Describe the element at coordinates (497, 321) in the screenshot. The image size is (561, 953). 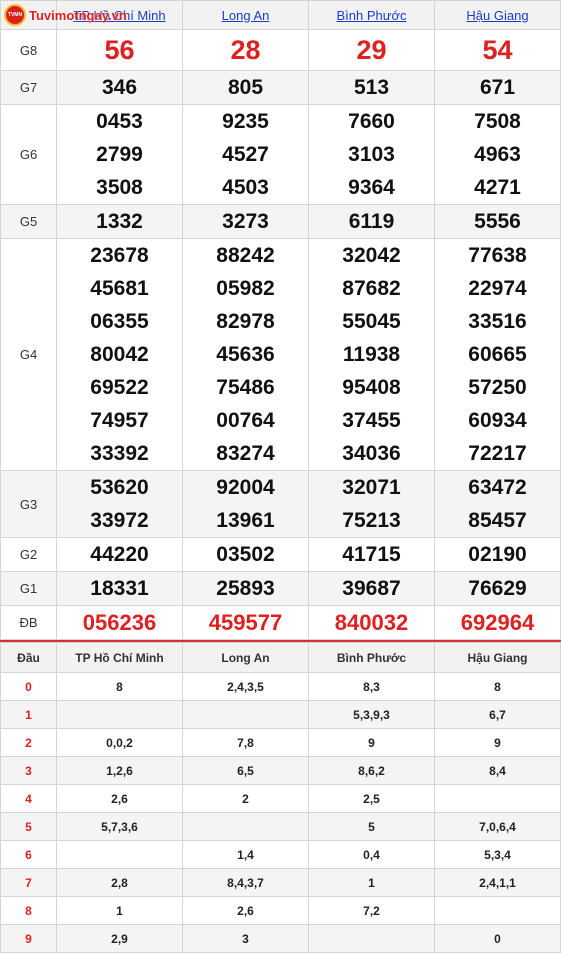
I see `prize-number: 33516` at that location.